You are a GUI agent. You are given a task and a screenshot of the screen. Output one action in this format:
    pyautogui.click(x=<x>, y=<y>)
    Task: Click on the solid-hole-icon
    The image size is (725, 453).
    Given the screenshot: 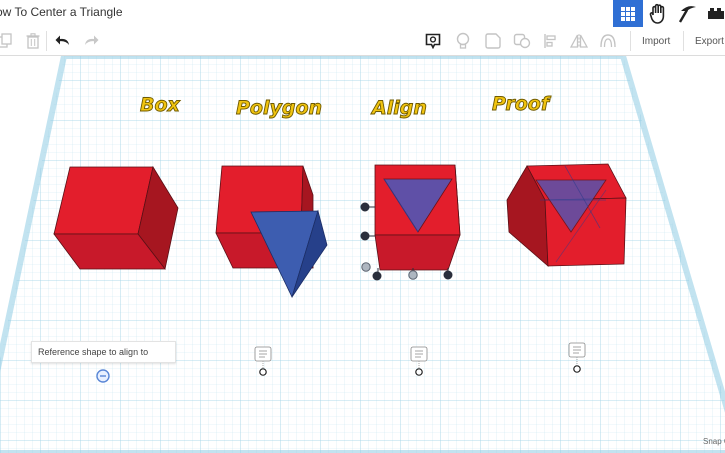 What is the action you would take?
    pyautogui.click(x=522, y=41)
    